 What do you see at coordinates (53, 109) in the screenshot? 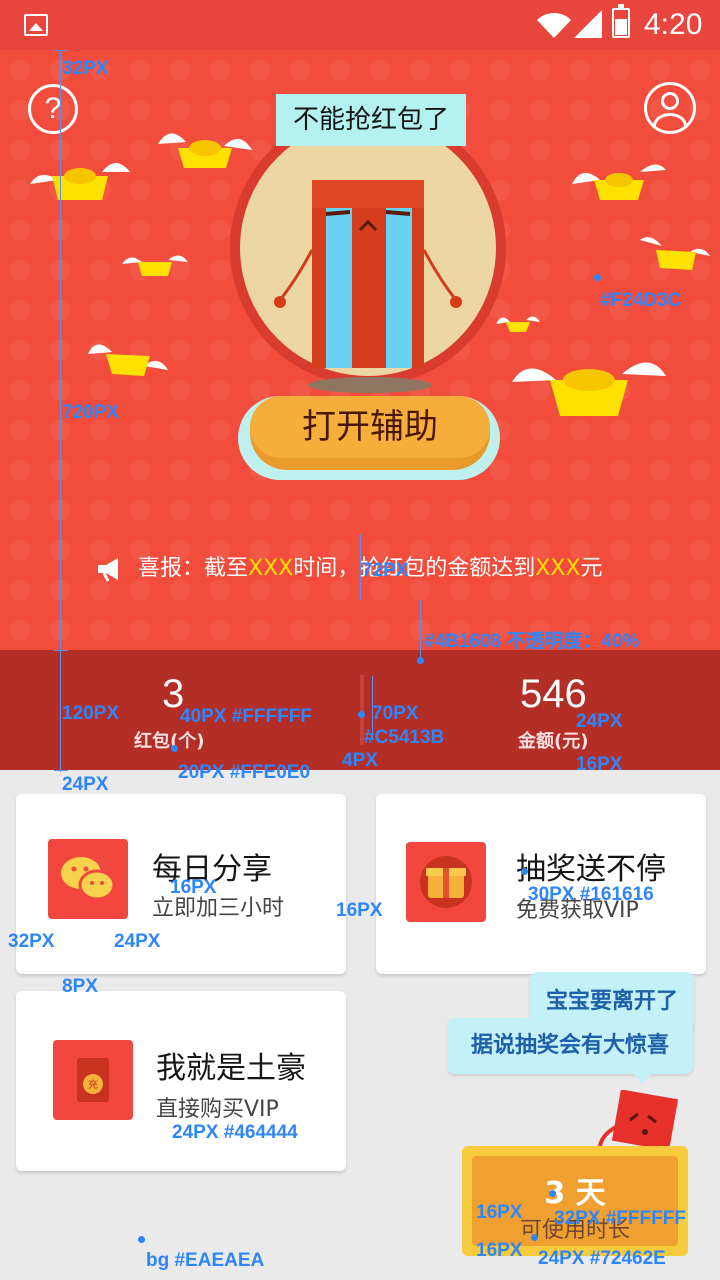
I see `help-icon: ?` at bounding box center [53, 109].